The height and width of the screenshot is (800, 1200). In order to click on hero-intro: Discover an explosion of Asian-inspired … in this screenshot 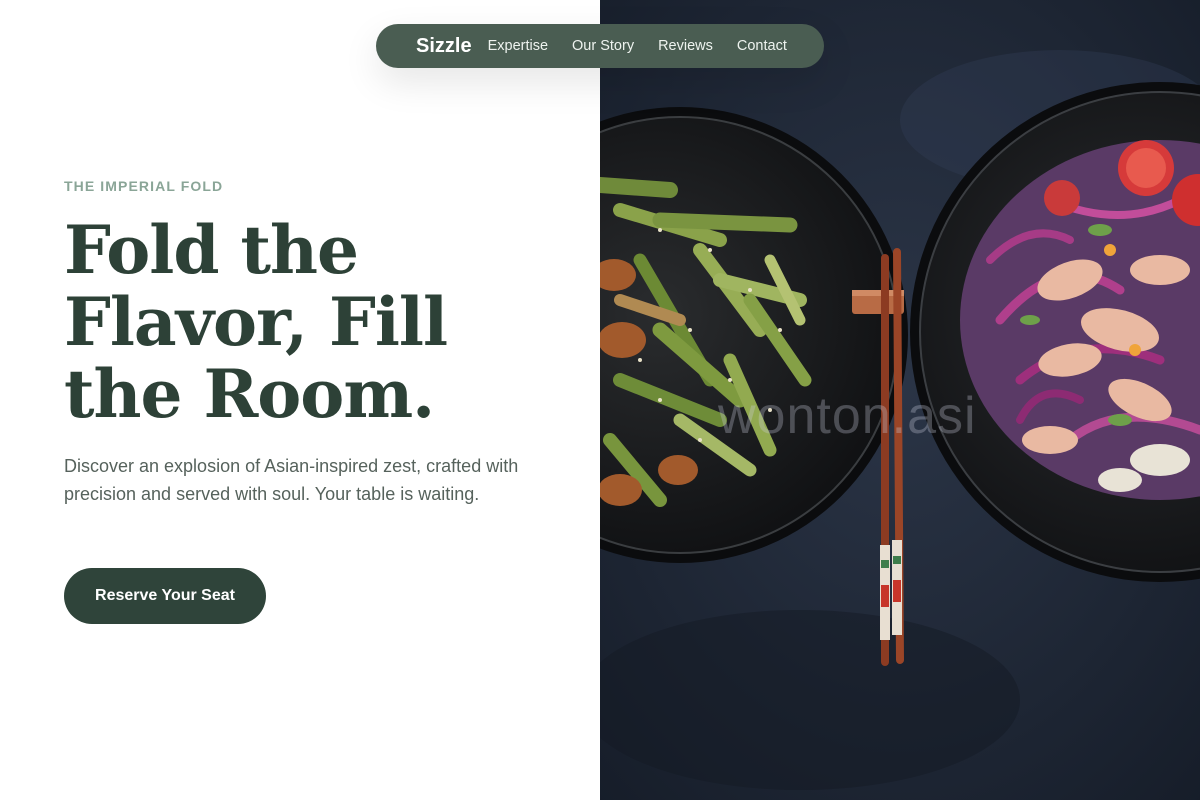, I will do `click(291, 480)`.